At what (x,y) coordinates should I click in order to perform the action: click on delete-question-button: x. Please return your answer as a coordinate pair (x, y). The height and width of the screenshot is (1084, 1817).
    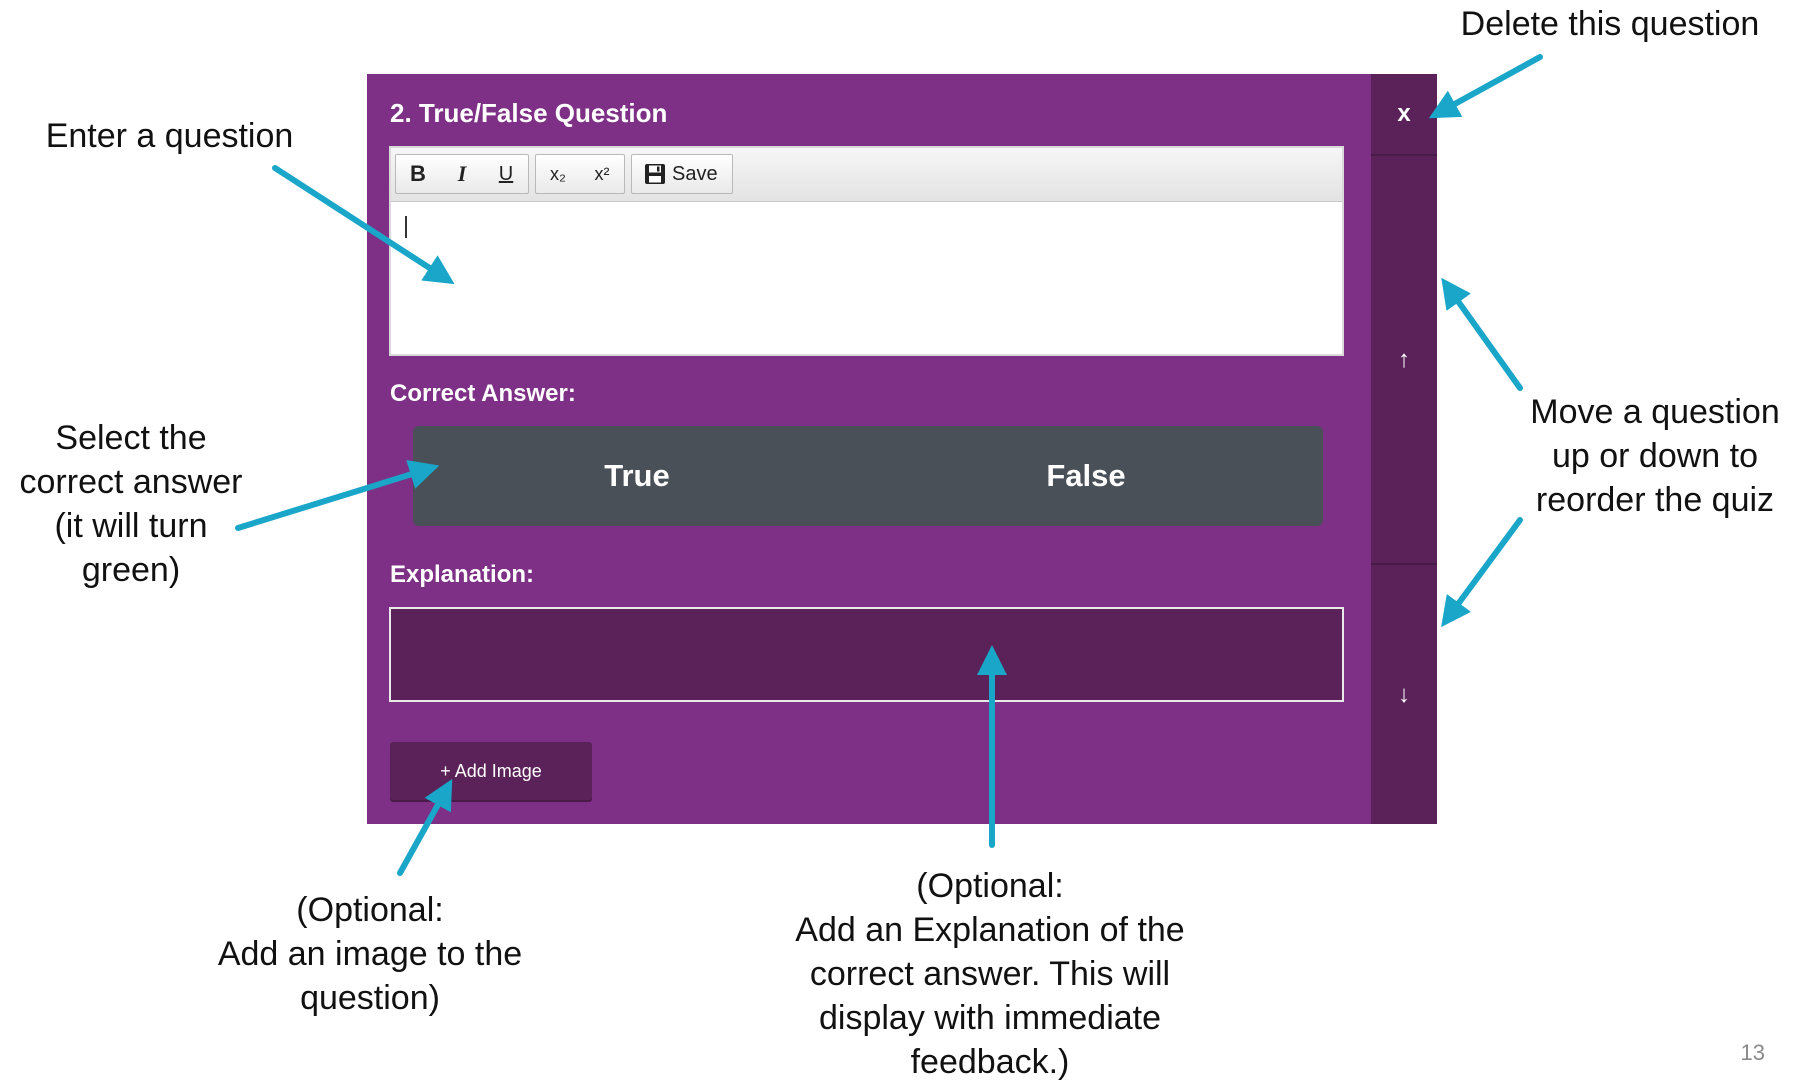
    Looking at the image, I should click on (1404, 114).